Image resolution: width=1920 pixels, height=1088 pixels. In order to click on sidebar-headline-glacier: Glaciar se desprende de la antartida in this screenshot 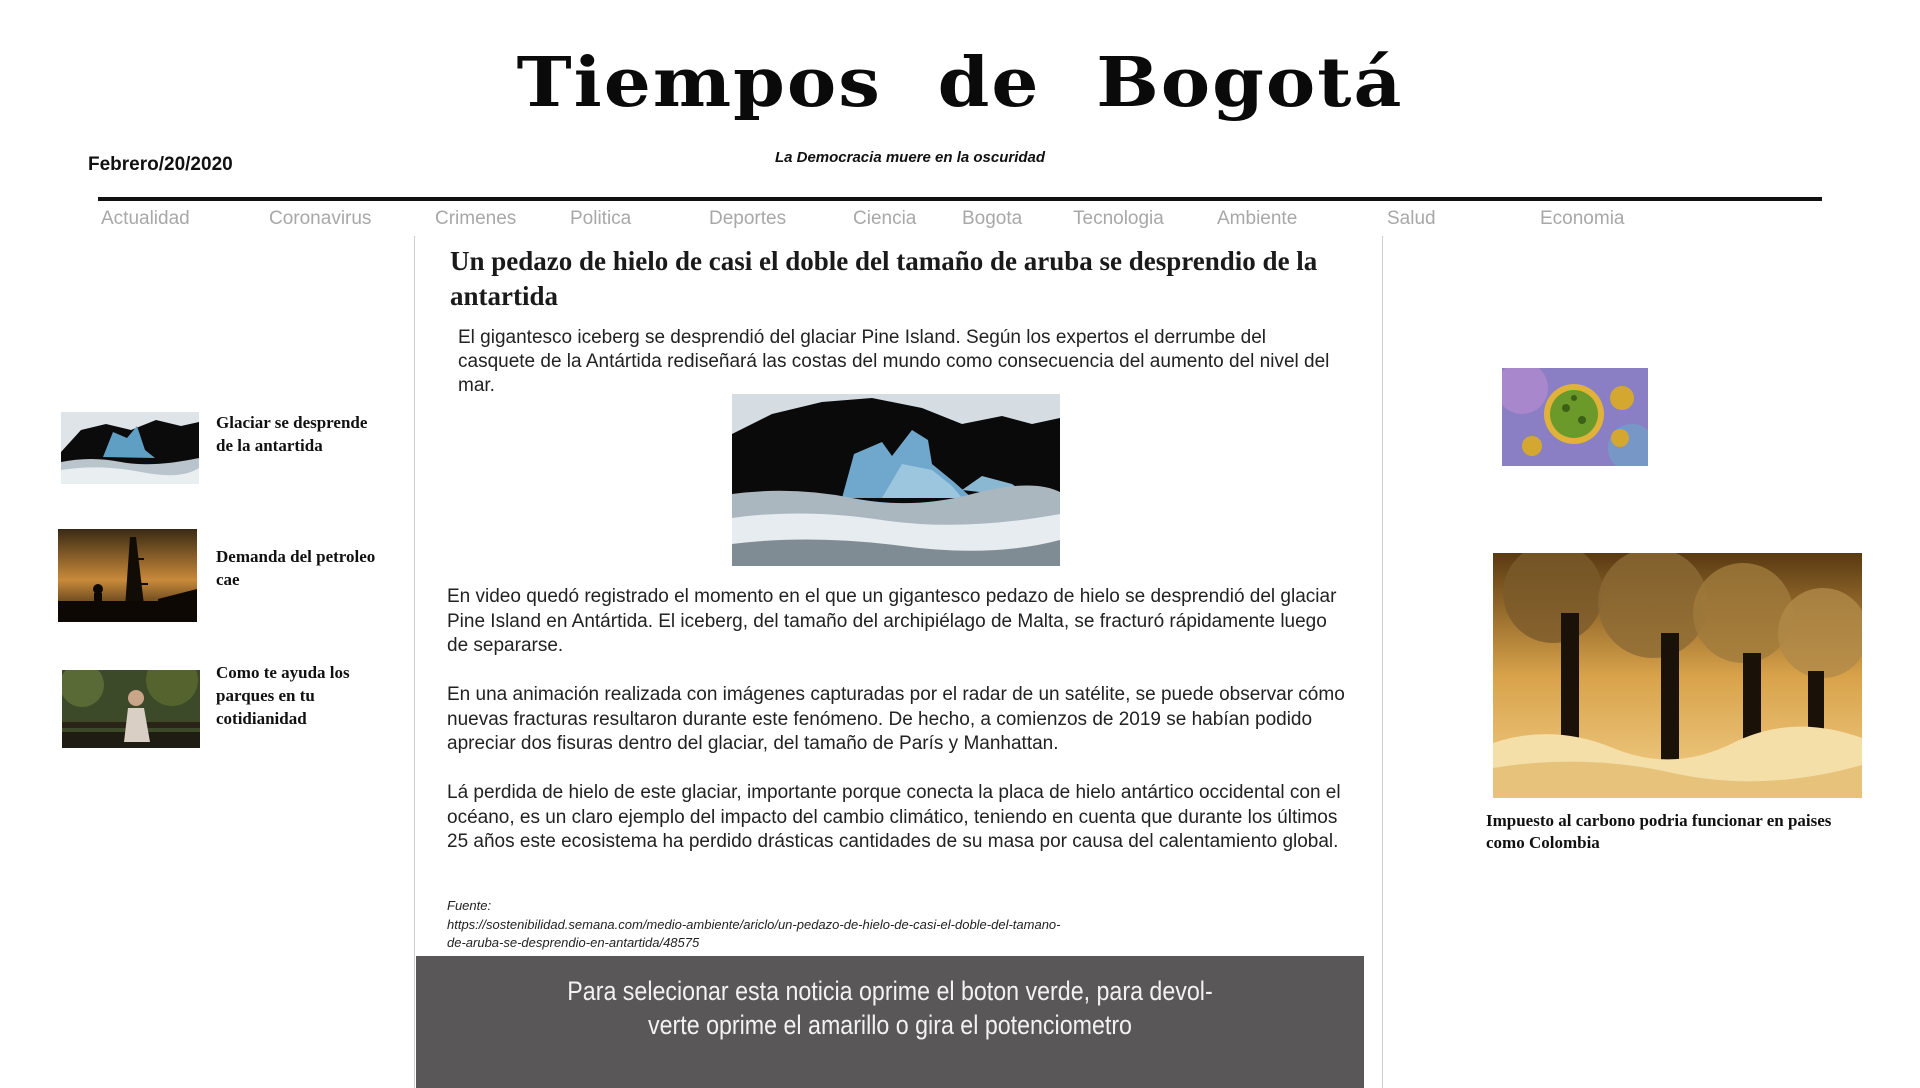, I will do `click(296, 434)`.